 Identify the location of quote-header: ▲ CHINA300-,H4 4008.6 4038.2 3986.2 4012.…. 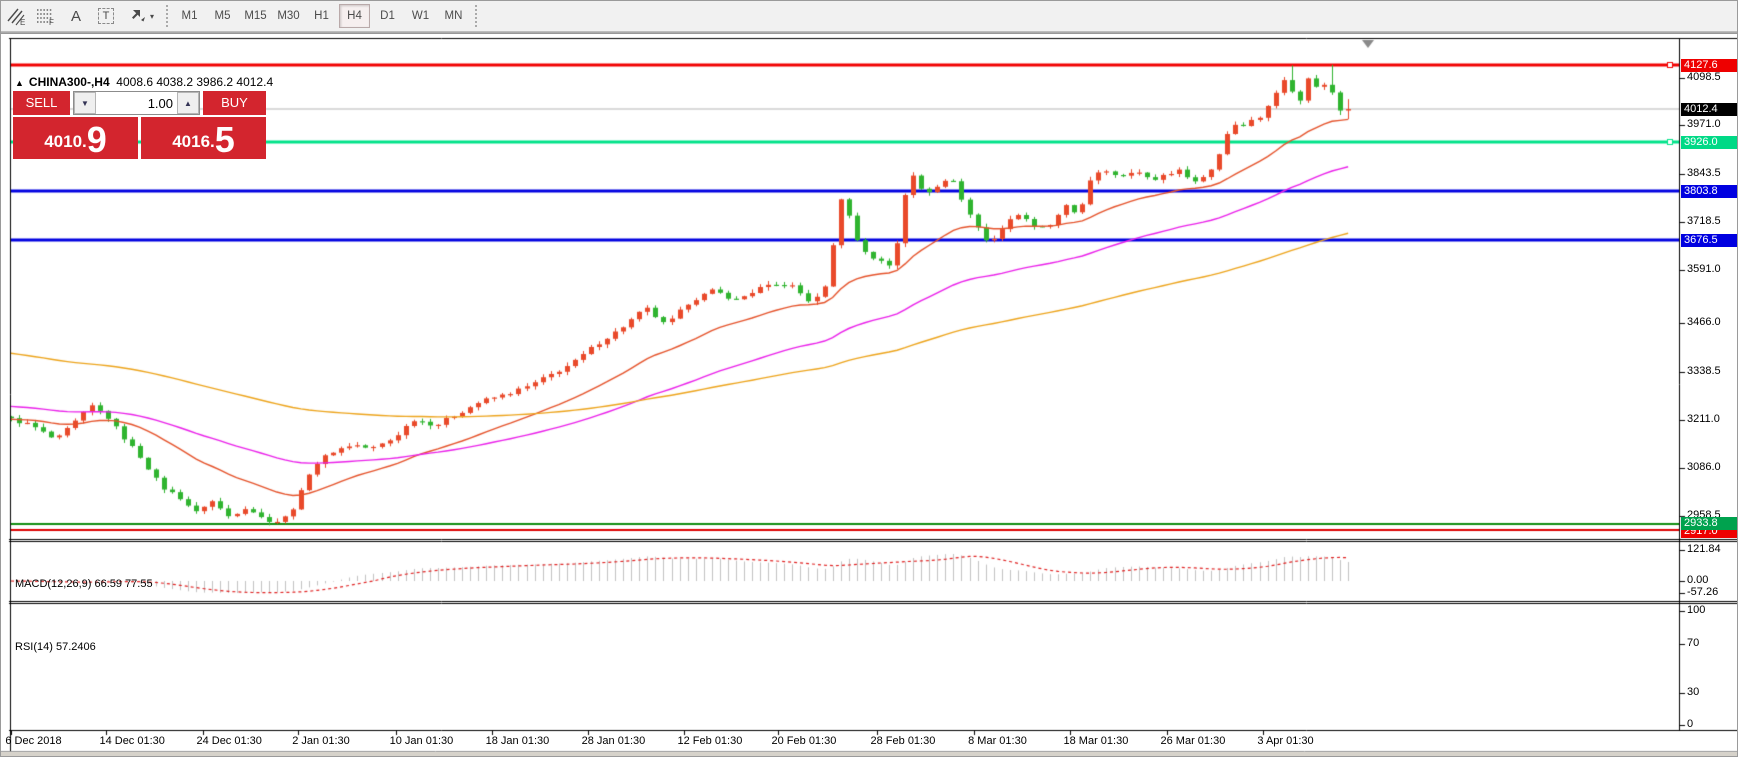
(144, 82).